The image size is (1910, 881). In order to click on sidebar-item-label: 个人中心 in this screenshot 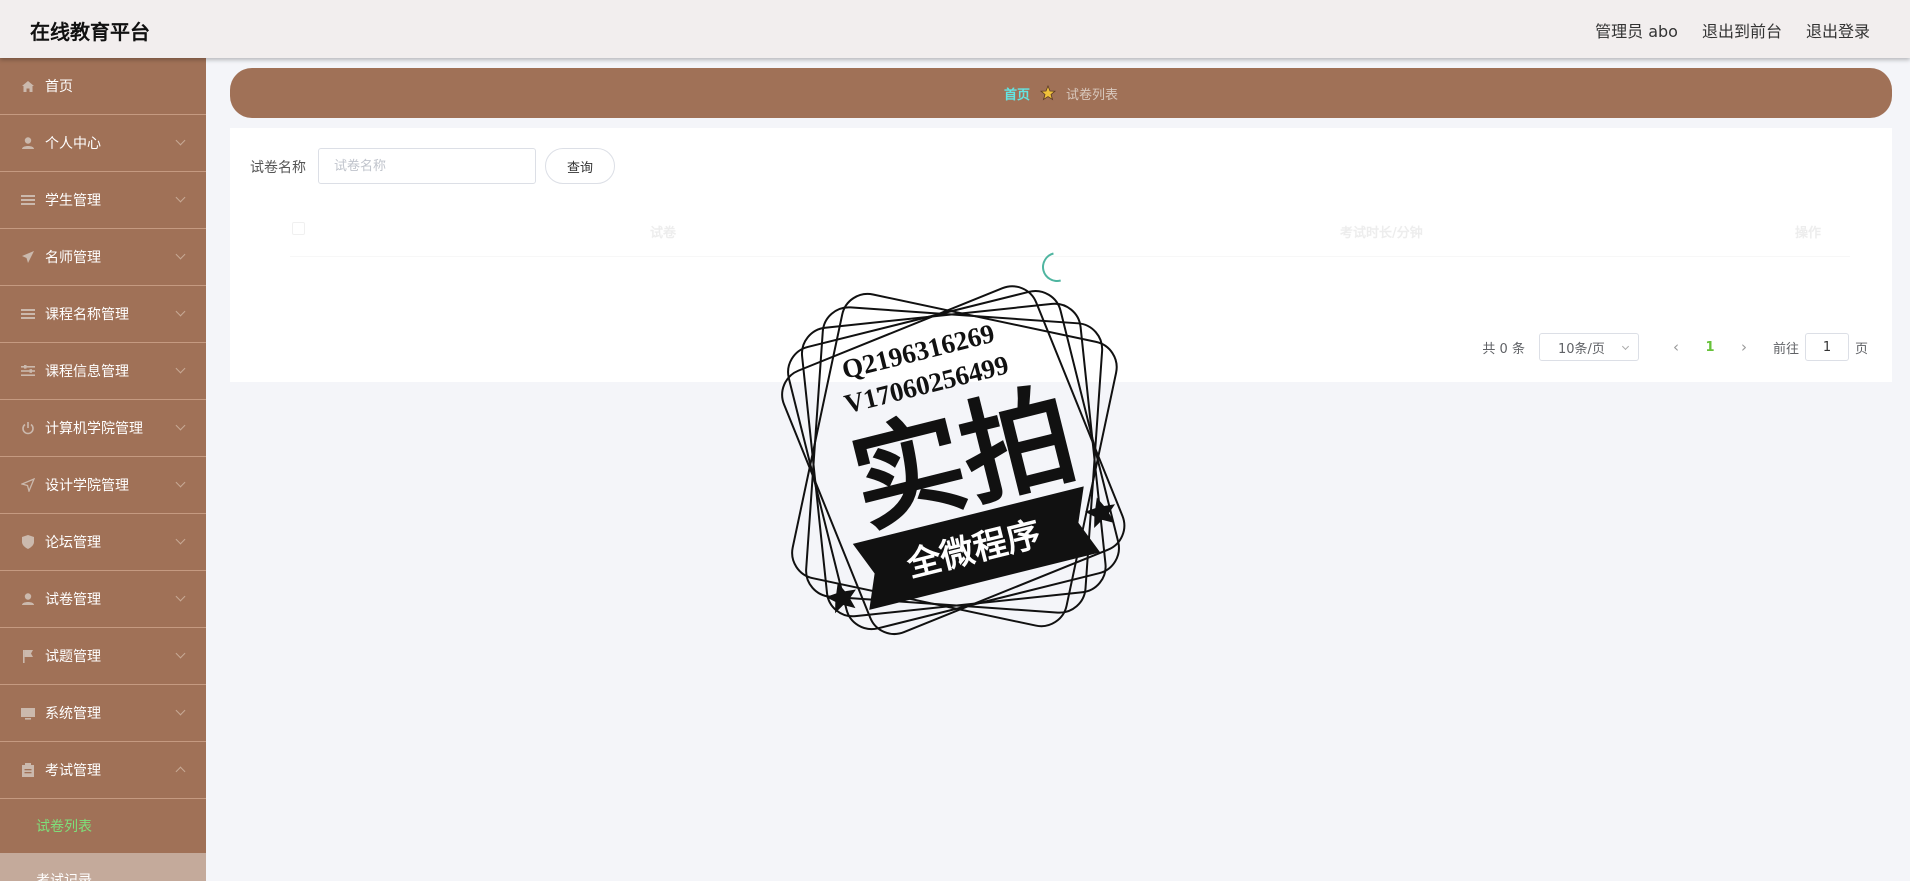, I will do `click(73, 144)`.